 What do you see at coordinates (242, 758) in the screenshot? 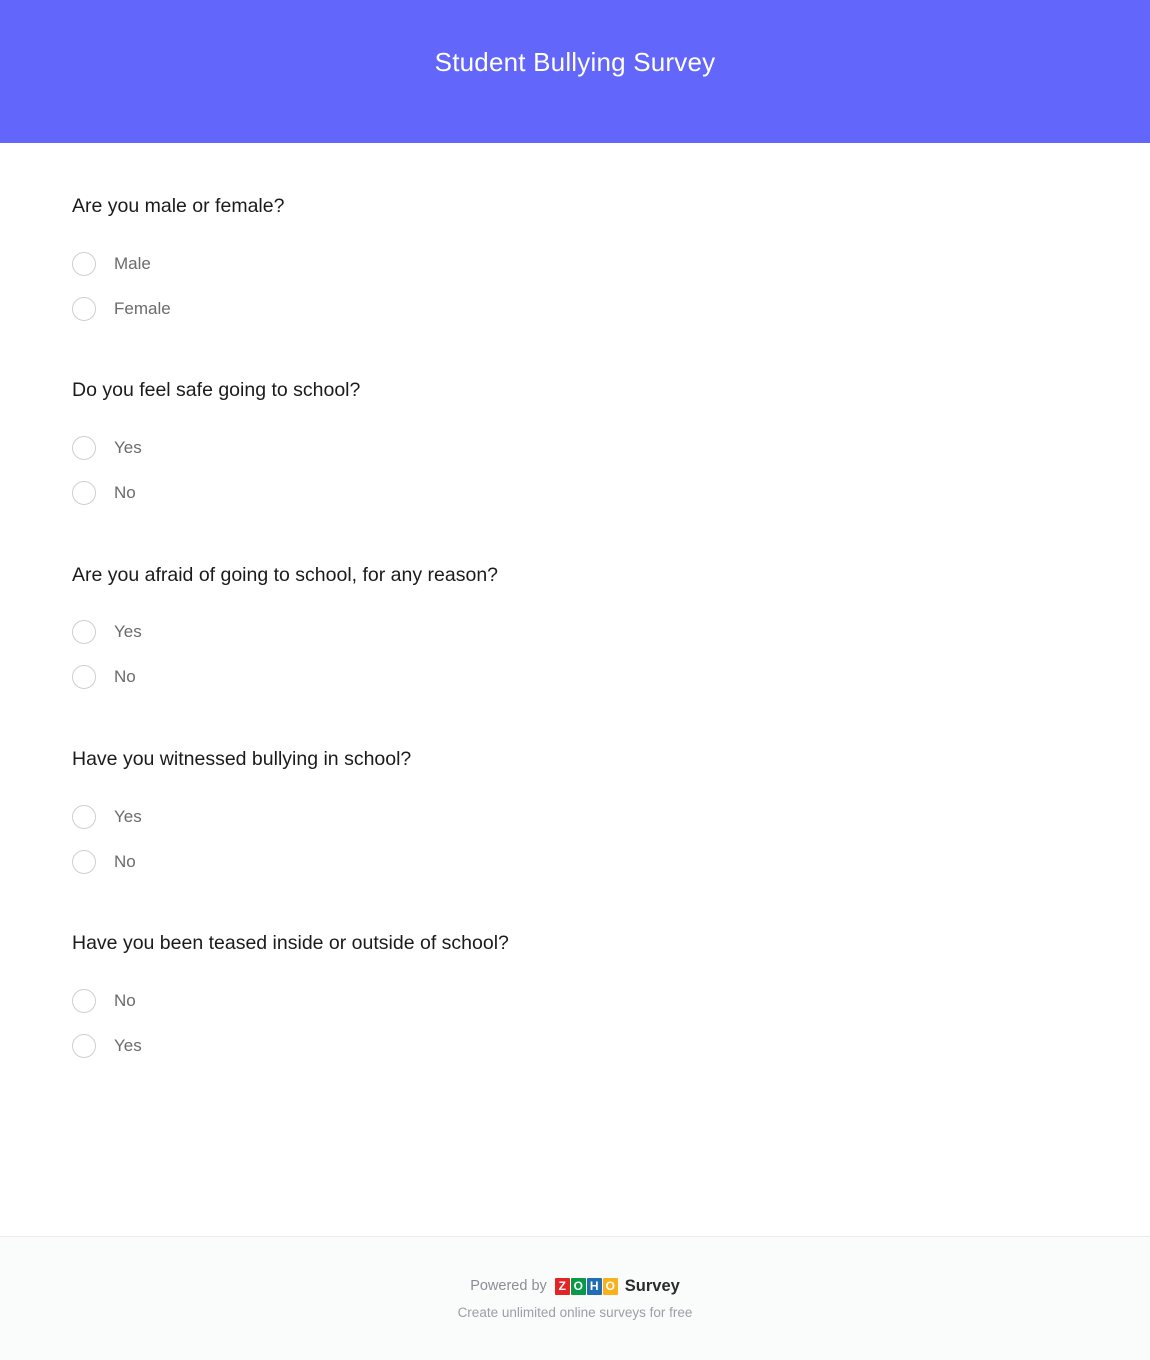
I see `question-text: Have you witnessed bullying in school?` at bounding box center [242, 758].